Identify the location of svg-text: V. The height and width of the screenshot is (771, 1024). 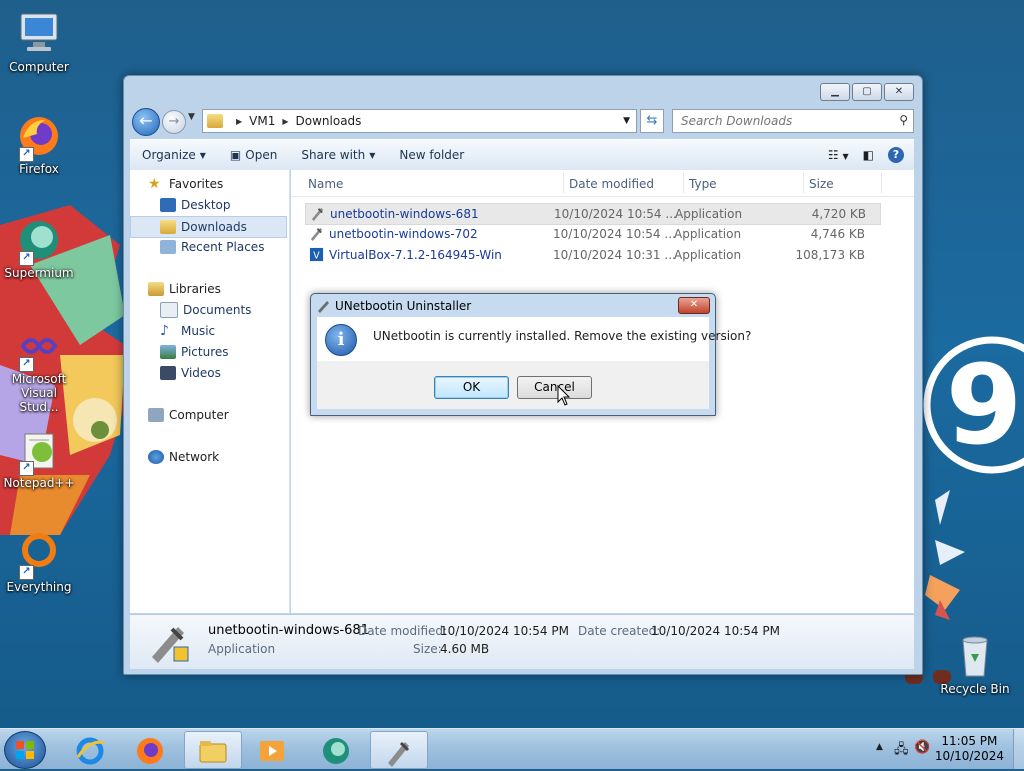
(316, 255).